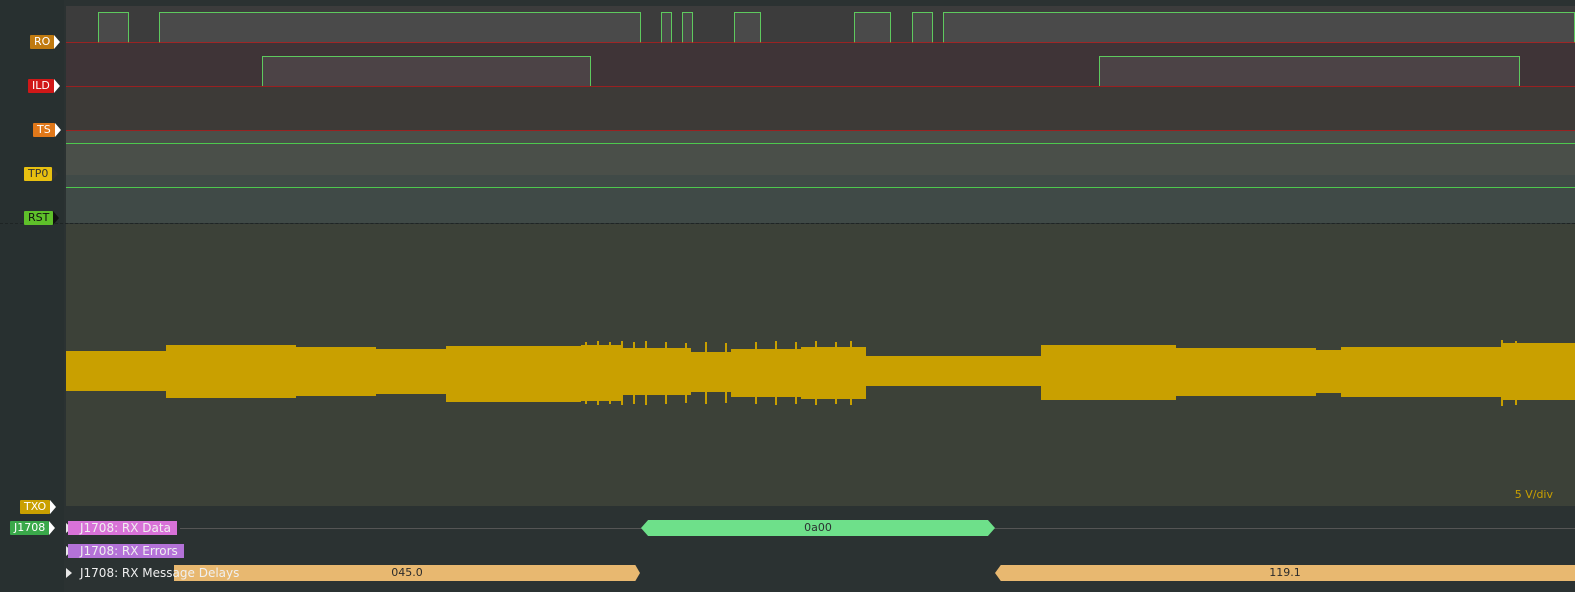 This screenshot has width=1575, height=592. What do you see at coordinates (38, 507) in the screenshot?
I see `channel-tag-txo: TXO` at bounding box center [38, 507].